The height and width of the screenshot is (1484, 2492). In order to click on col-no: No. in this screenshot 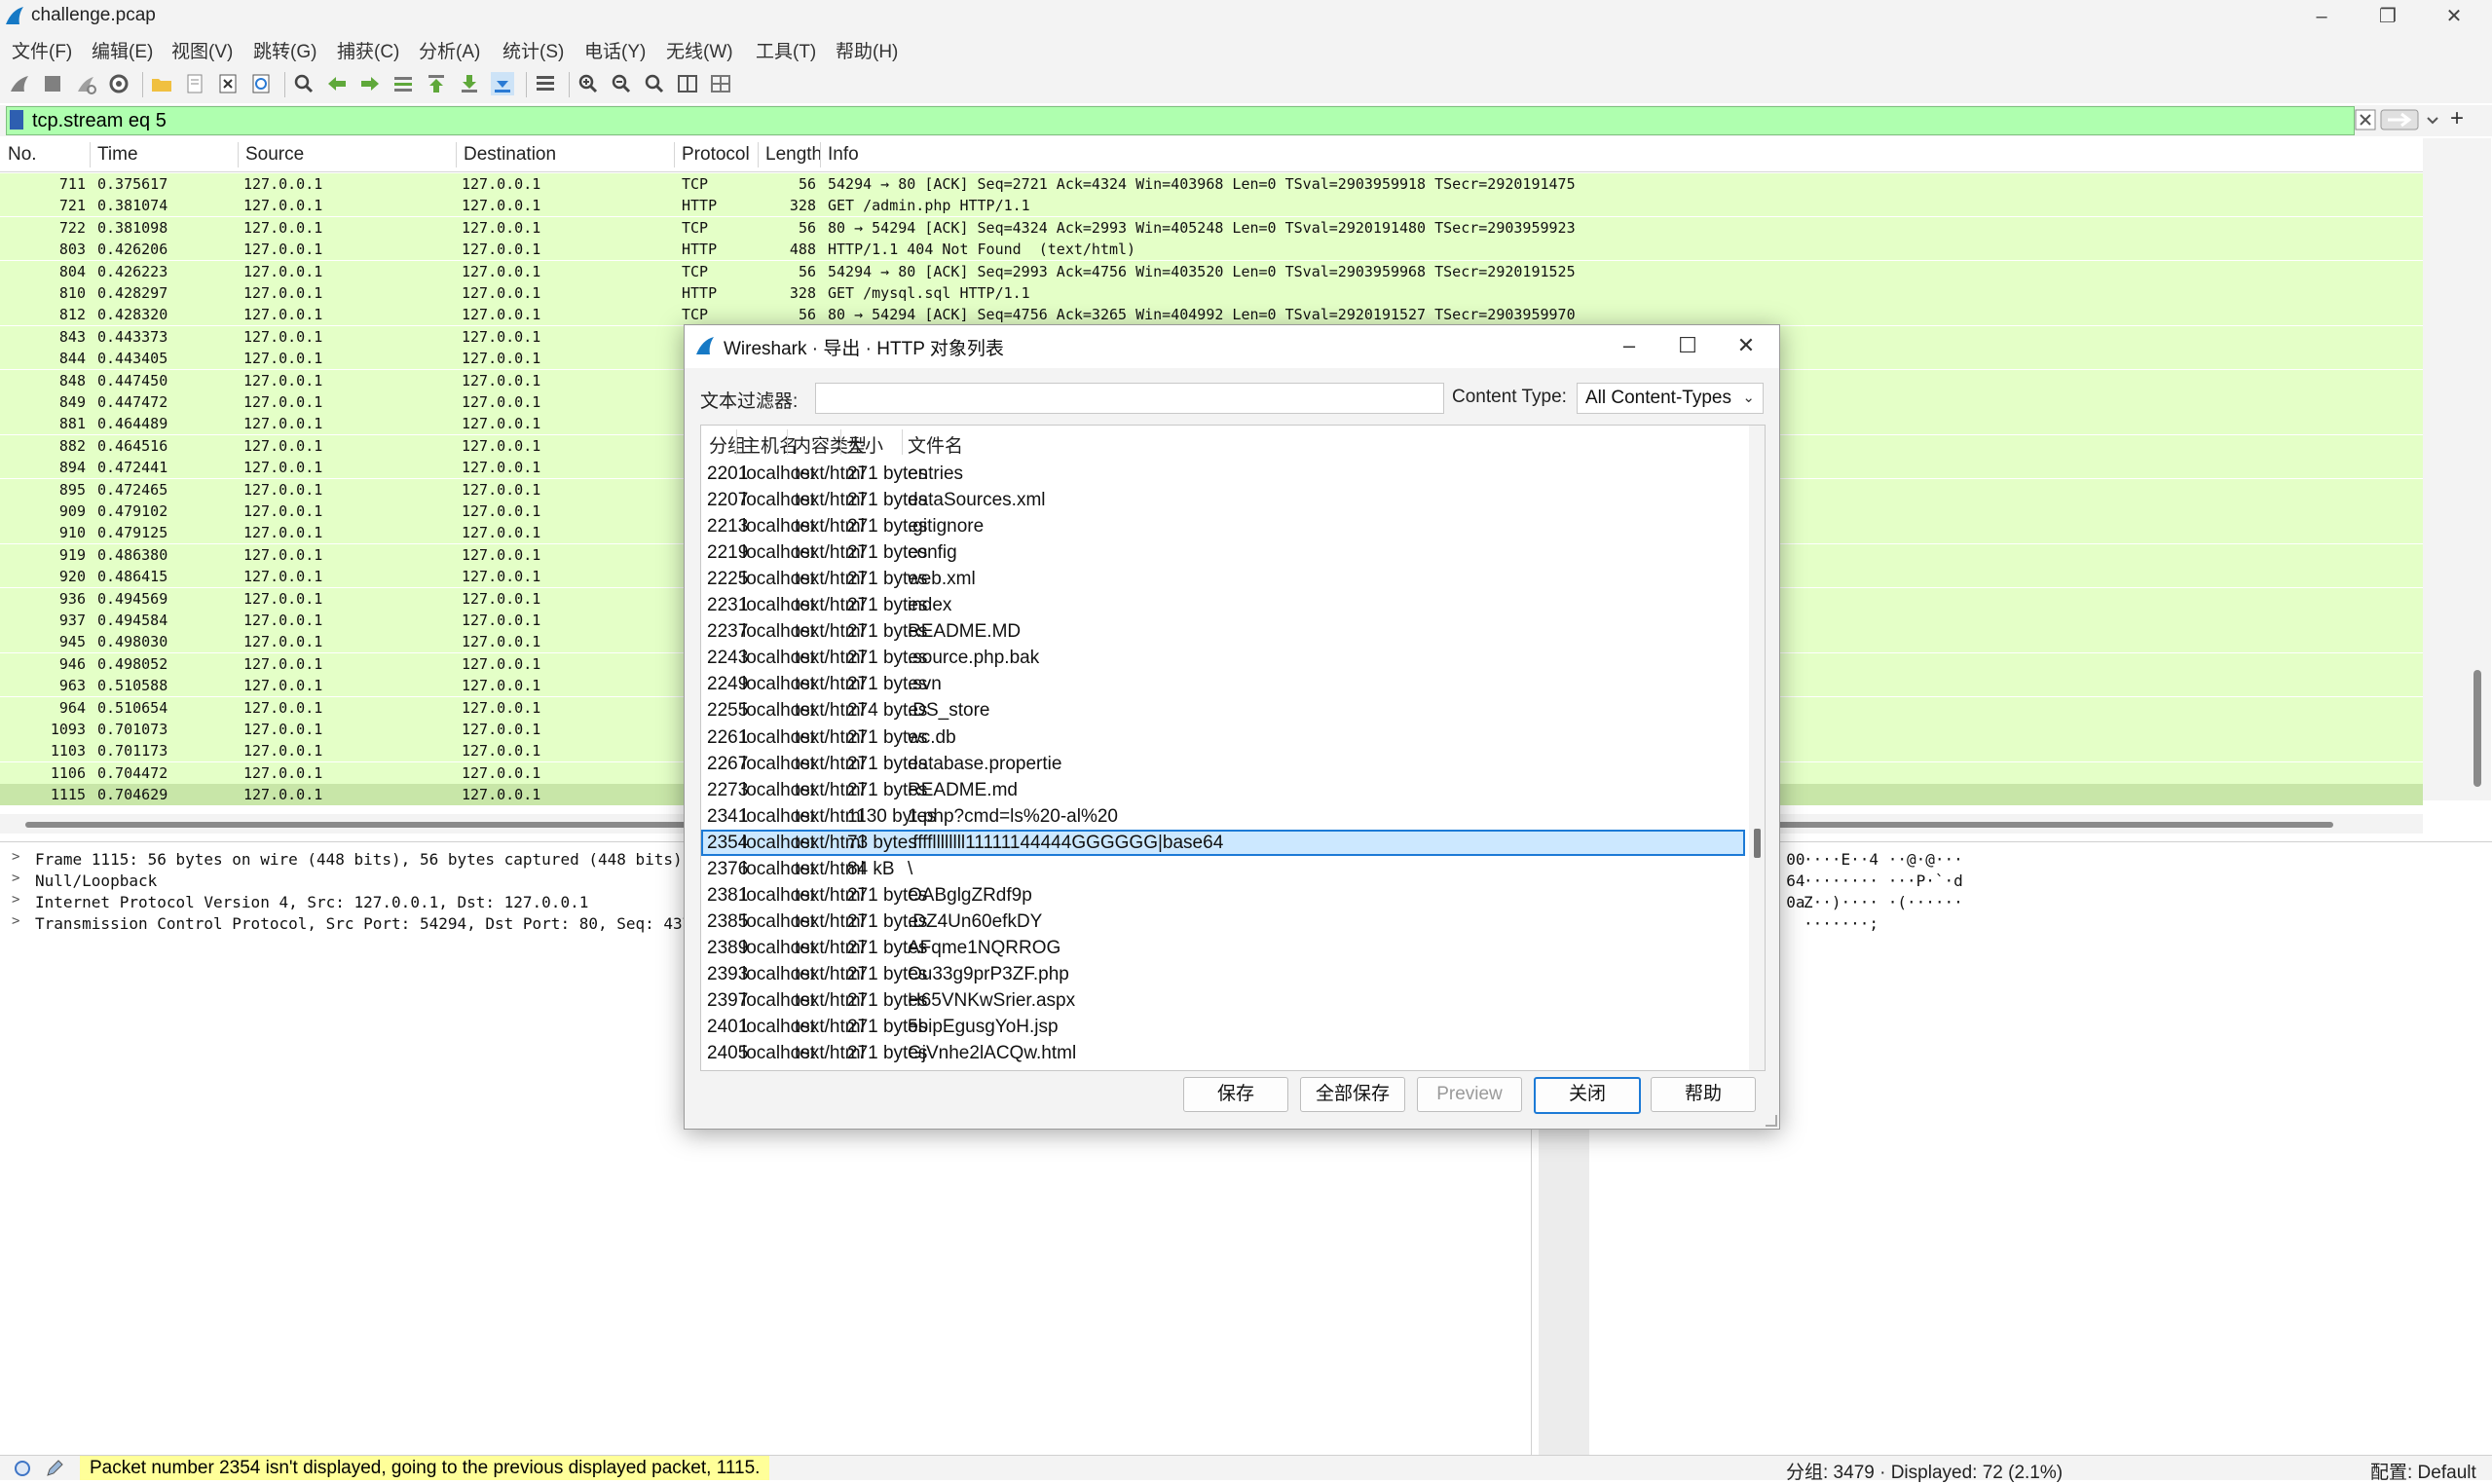, I will do `click(22, 155)`.